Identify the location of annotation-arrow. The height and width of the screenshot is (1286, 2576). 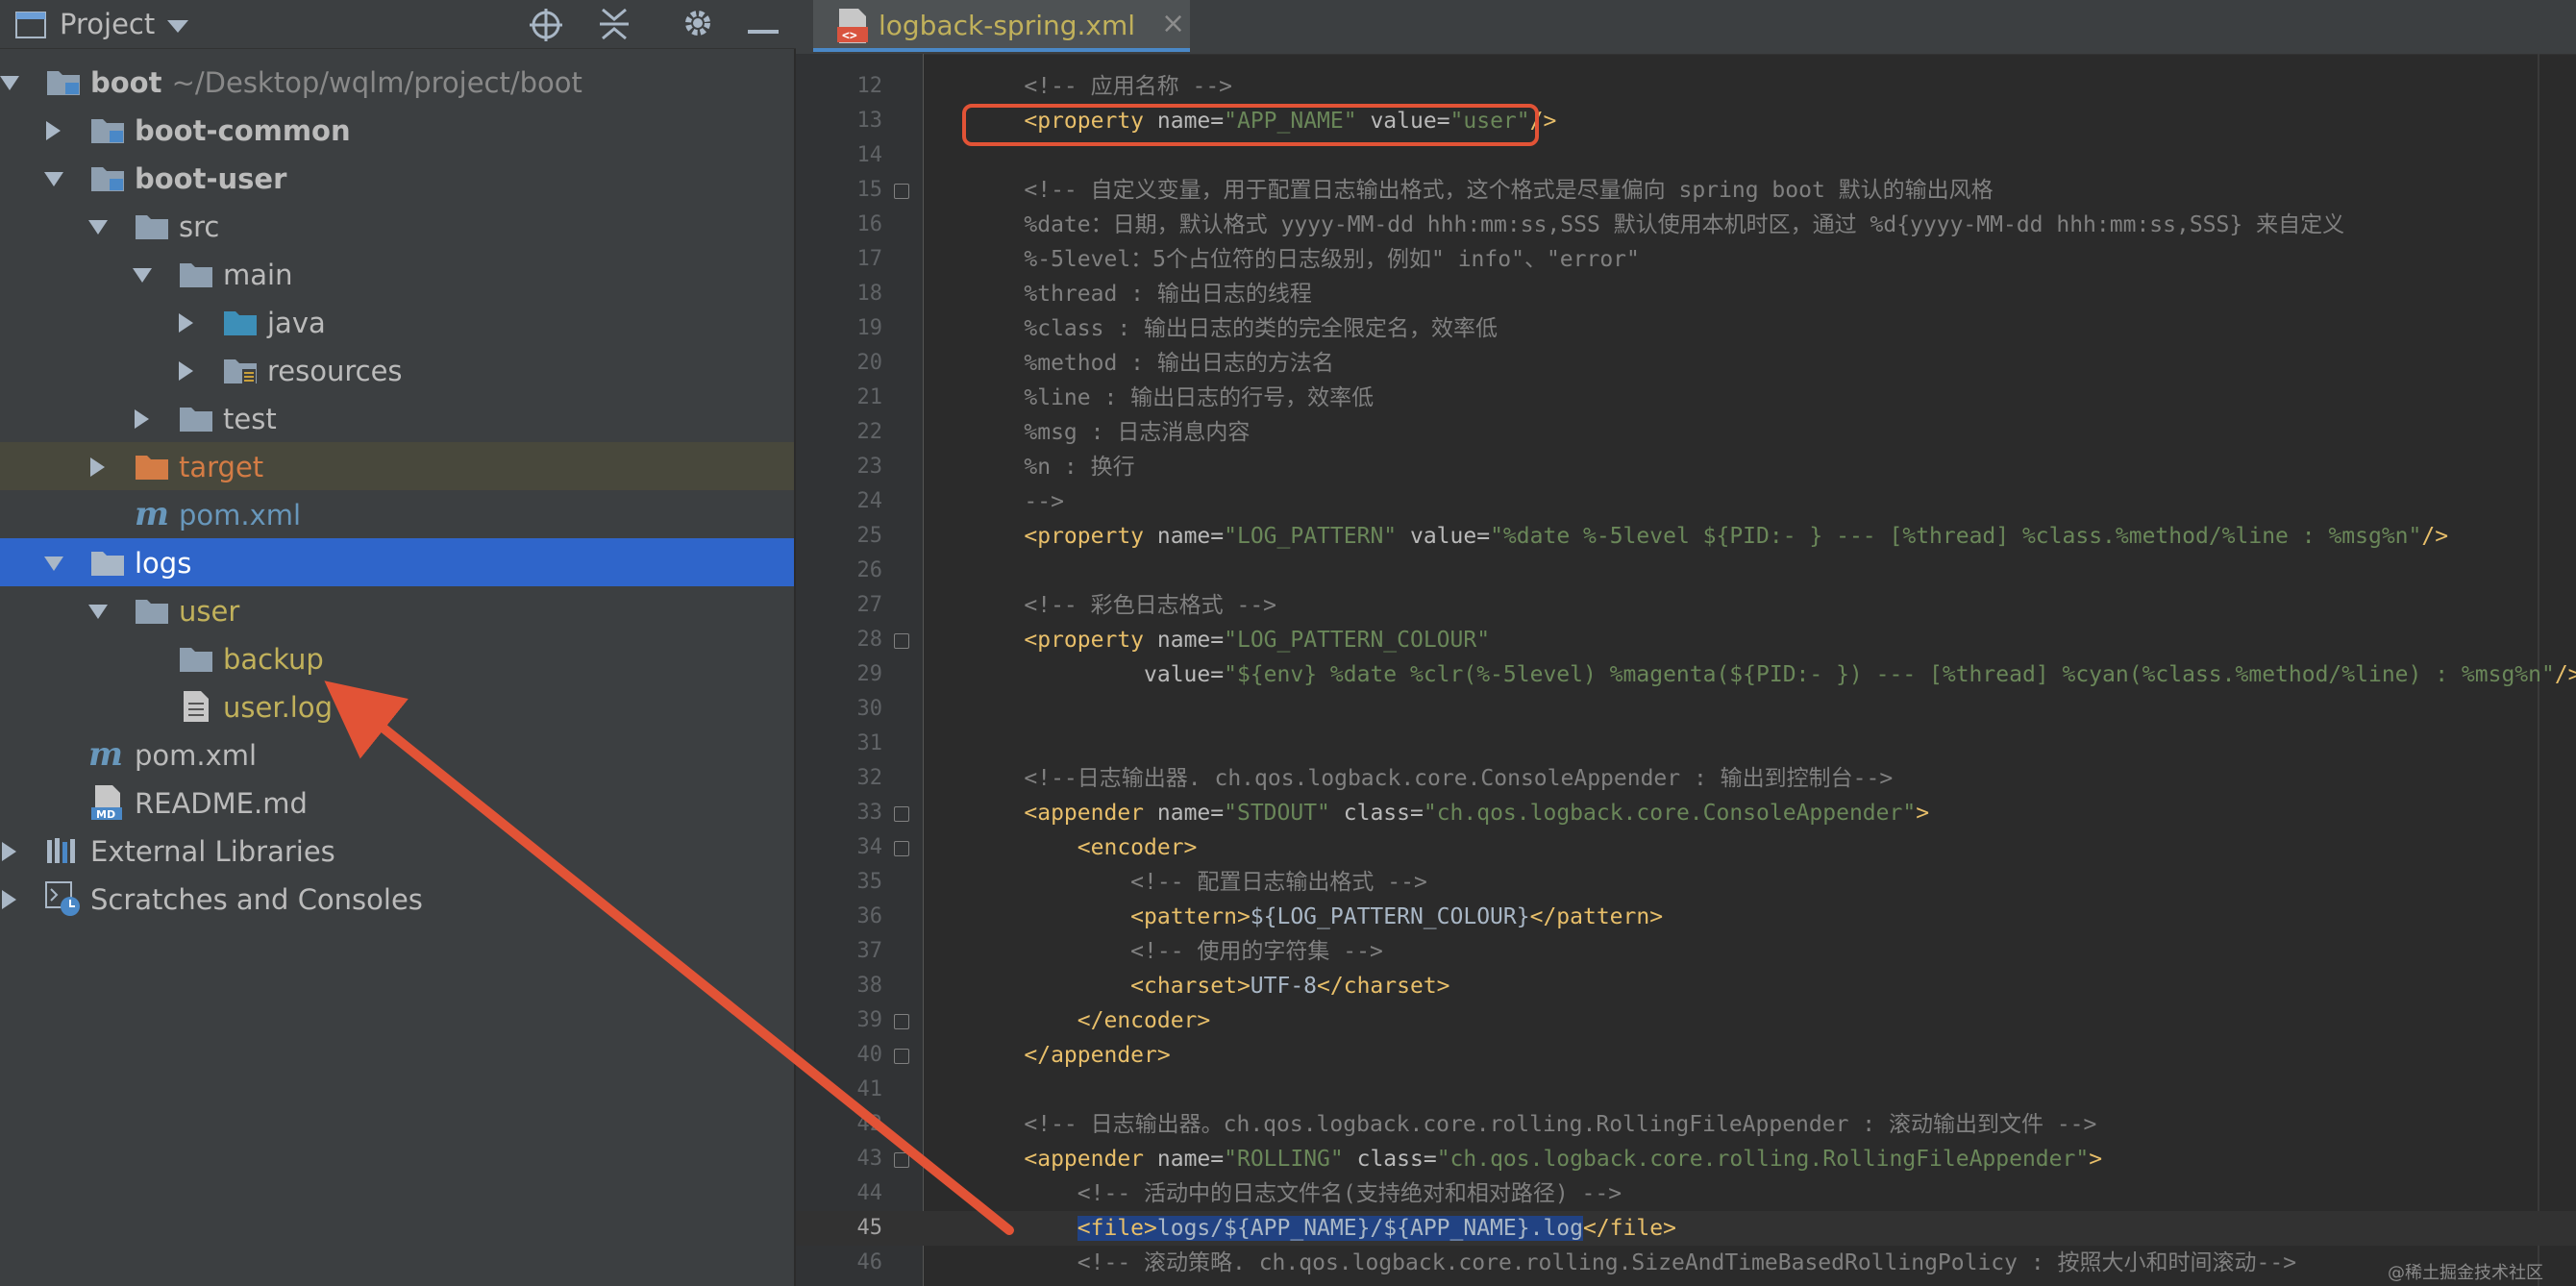
(669, 957).